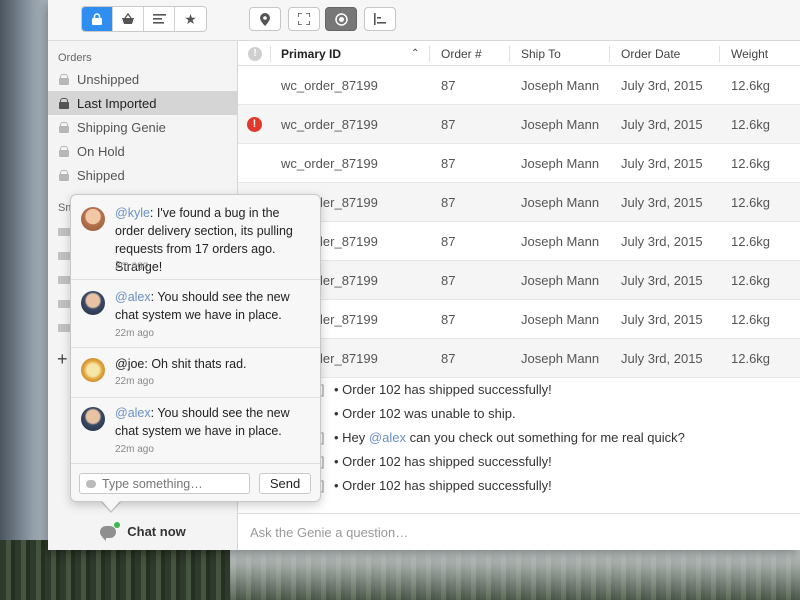 The width and height of the screenshot is (800, 600). What do you see at coordinates (255, 54) in the screenshot?
I see `alert-column-icon: !` at bounding box center [255, 54].